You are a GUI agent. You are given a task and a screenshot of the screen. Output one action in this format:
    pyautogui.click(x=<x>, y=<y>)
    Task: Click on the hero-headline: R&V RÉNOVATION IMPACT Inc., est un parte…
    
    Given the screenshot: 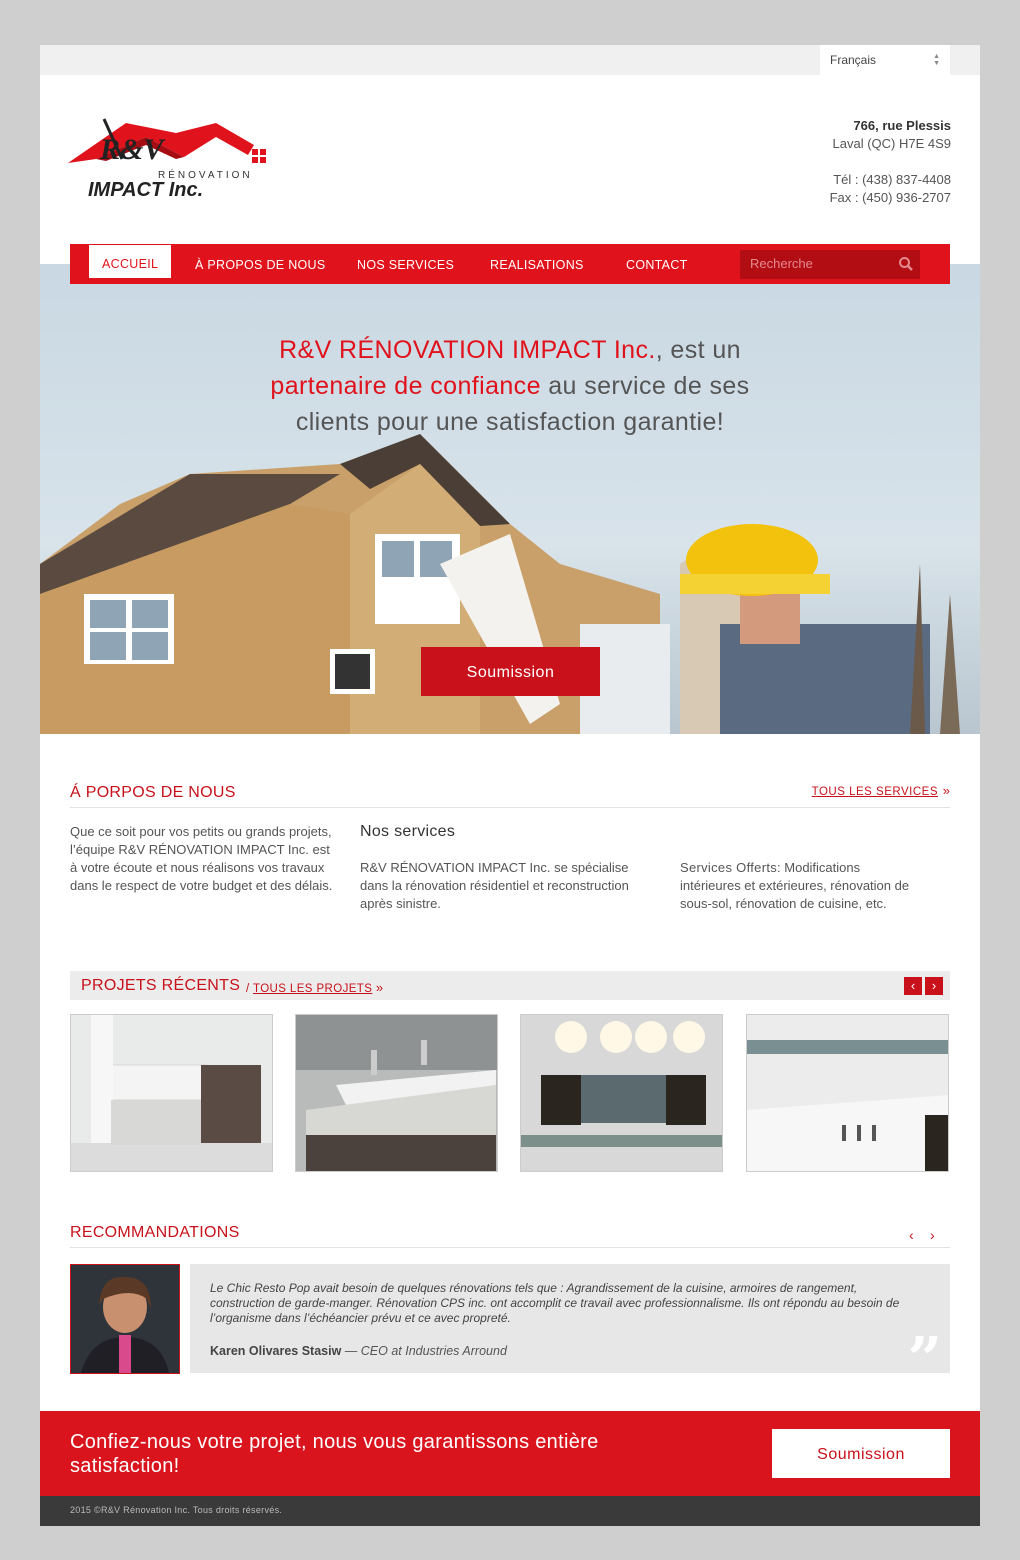 What is the action you would take?
    pyautogui.click(x=510, y=386)
    